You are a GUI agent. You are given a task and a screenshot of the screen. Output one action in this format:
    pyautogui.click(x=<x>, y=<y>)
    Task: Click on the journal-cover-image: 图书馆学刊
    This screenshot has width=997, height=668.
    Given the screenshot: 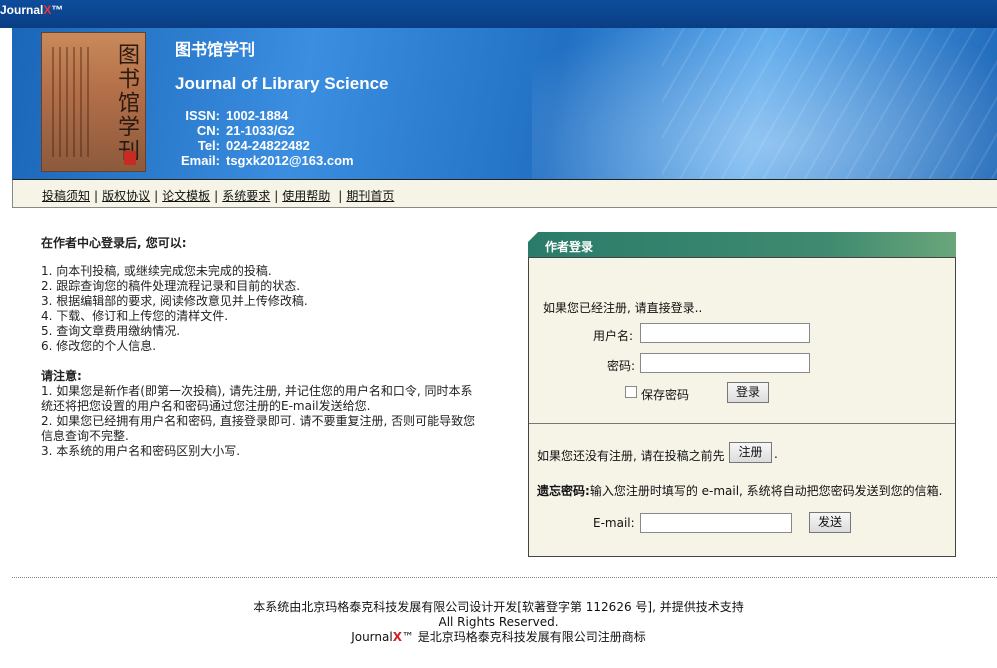 What is the action you would take?
    pyautogui.click(x=93, y=102)
    